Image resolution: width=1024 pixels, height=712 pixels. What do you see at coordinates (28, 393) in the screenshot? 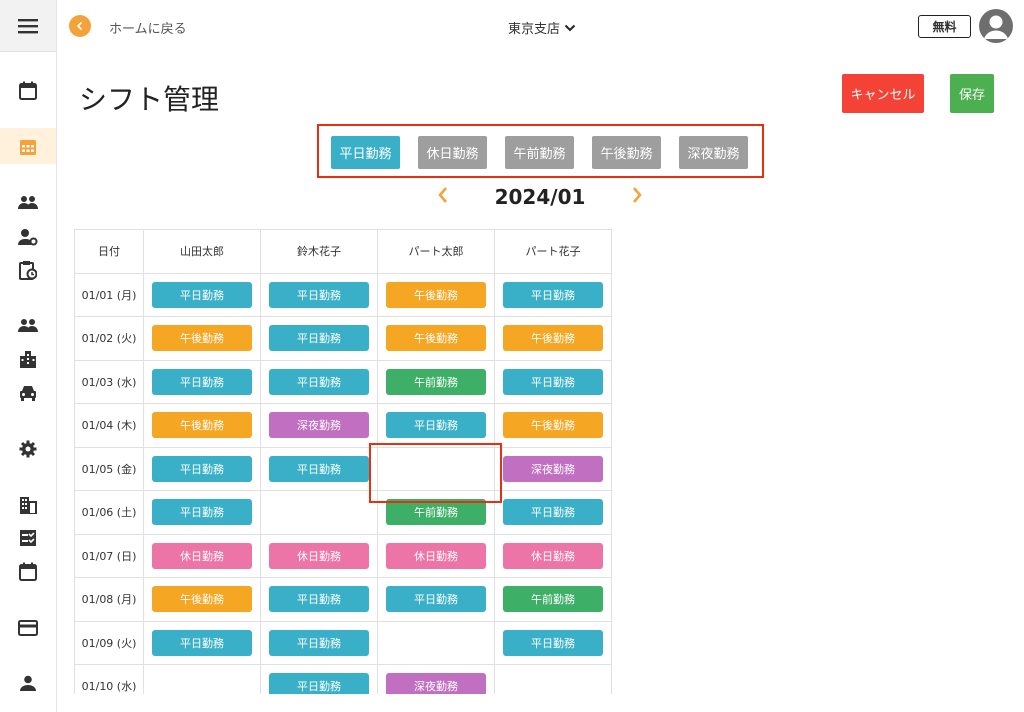
I see `car-icon` at bounding box center [28, 393].